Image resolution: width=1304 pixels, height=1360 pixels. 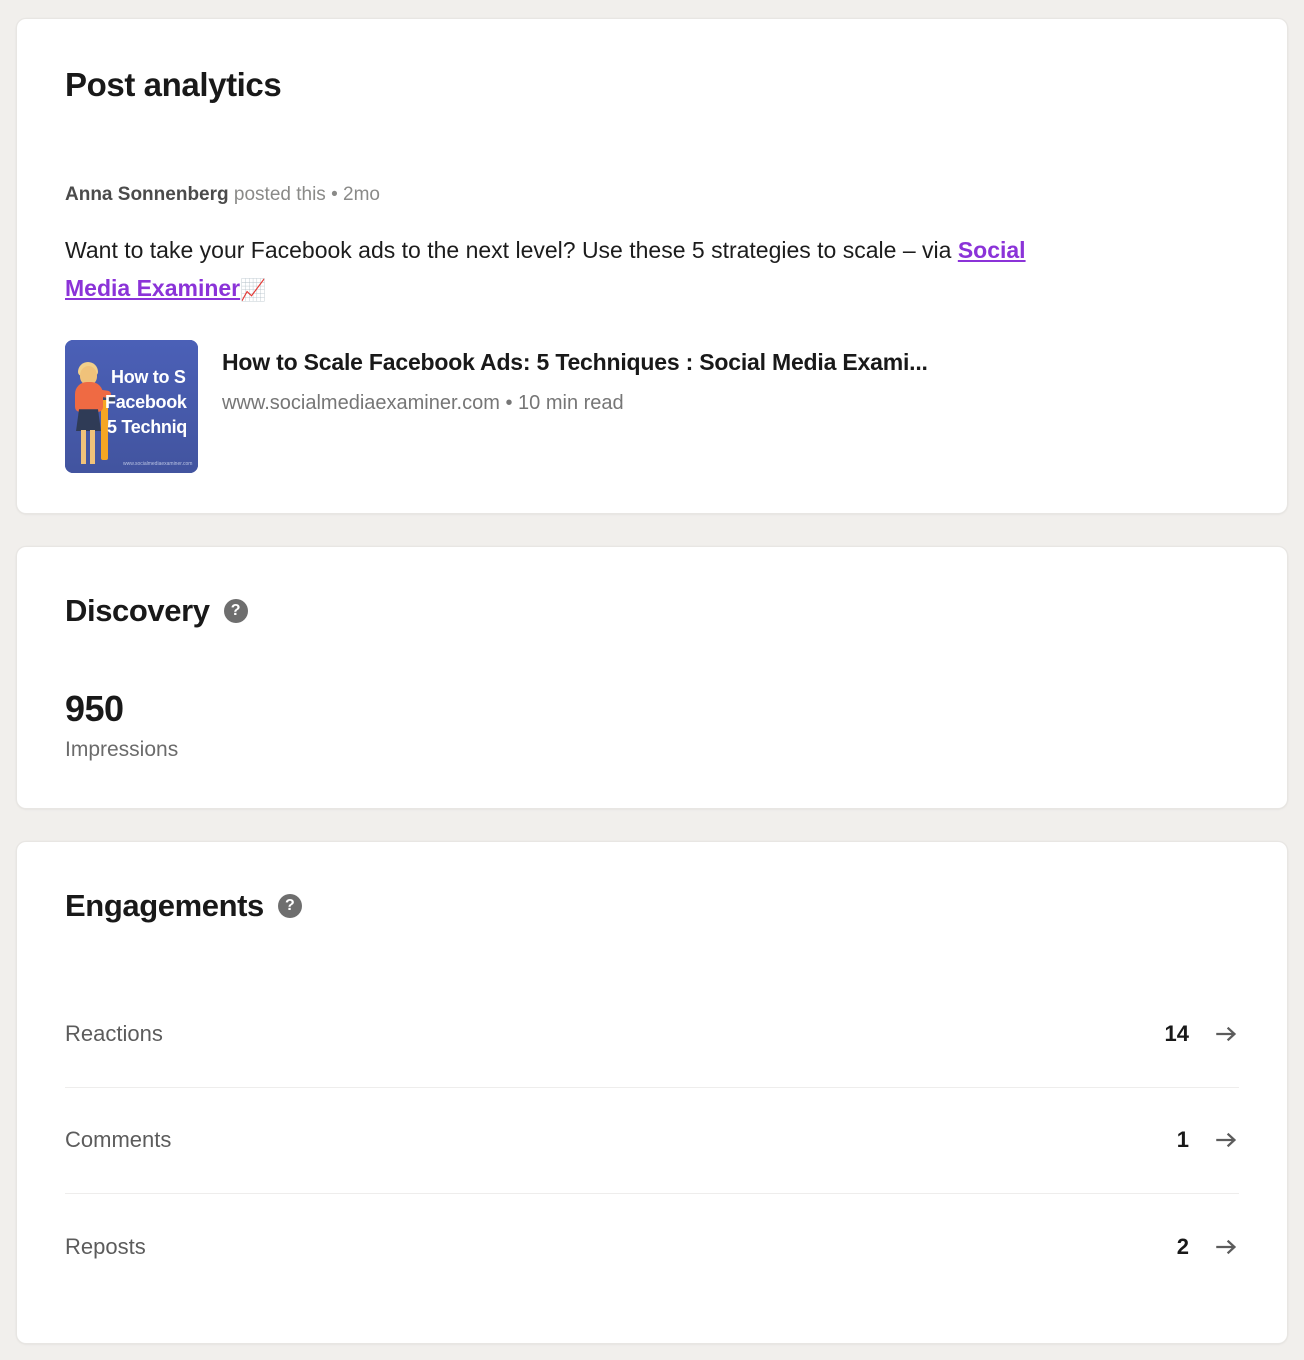 I want to click on discovery-title: Discovery, so click(x=137, y=611).